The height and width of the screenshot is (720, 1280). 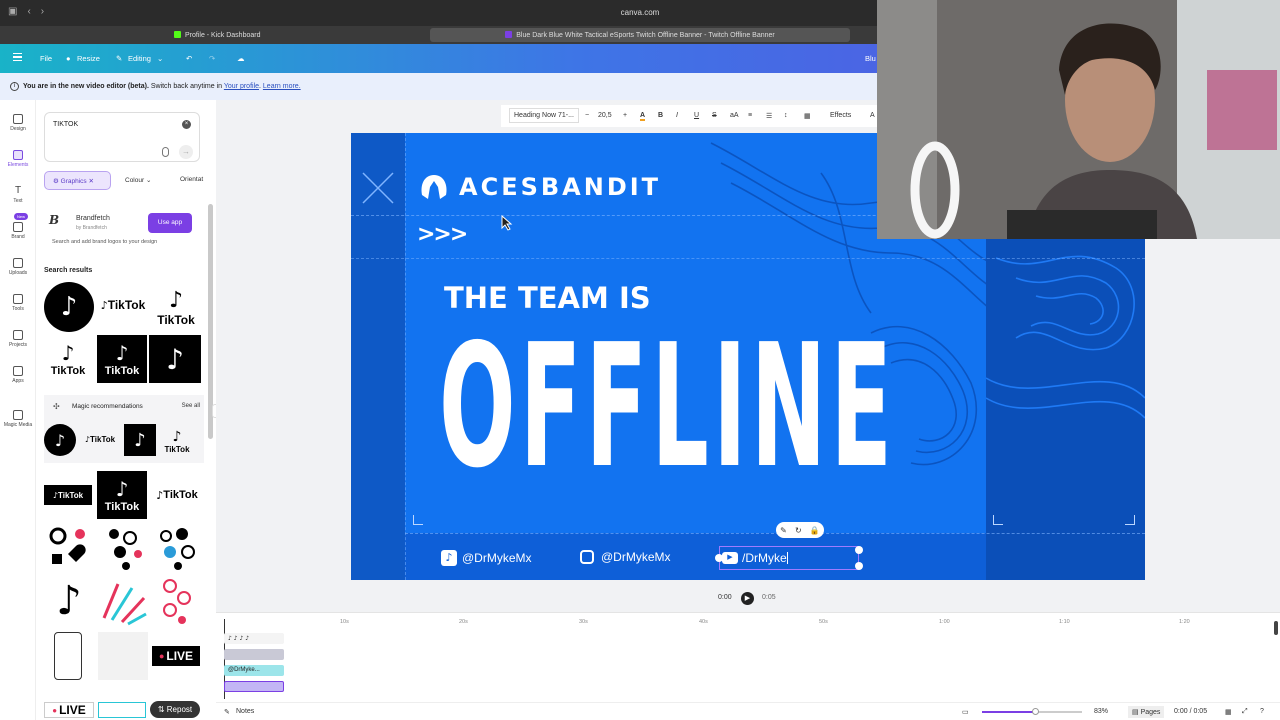 I want to click on grid-view-icon: ▦, so click(x=1228, y=712).